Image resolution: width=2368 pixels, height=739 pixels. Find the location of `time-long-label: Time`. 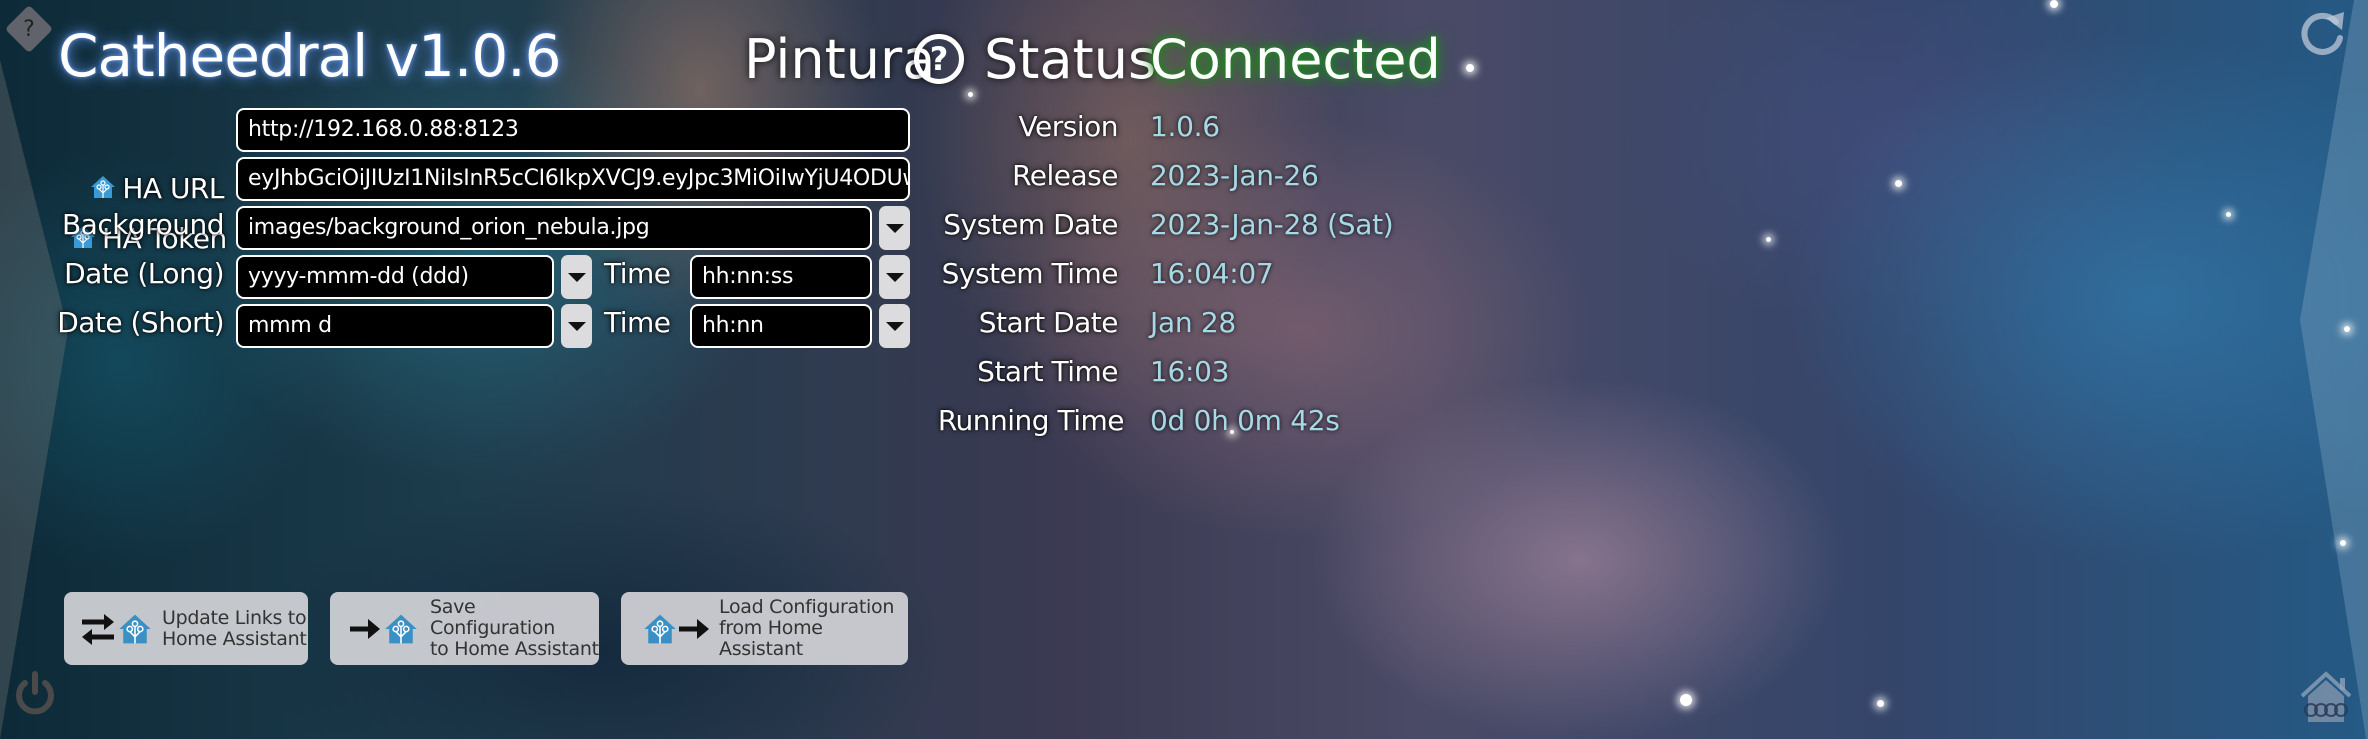

time-long-label: Time is located at coordinates (637, 273).